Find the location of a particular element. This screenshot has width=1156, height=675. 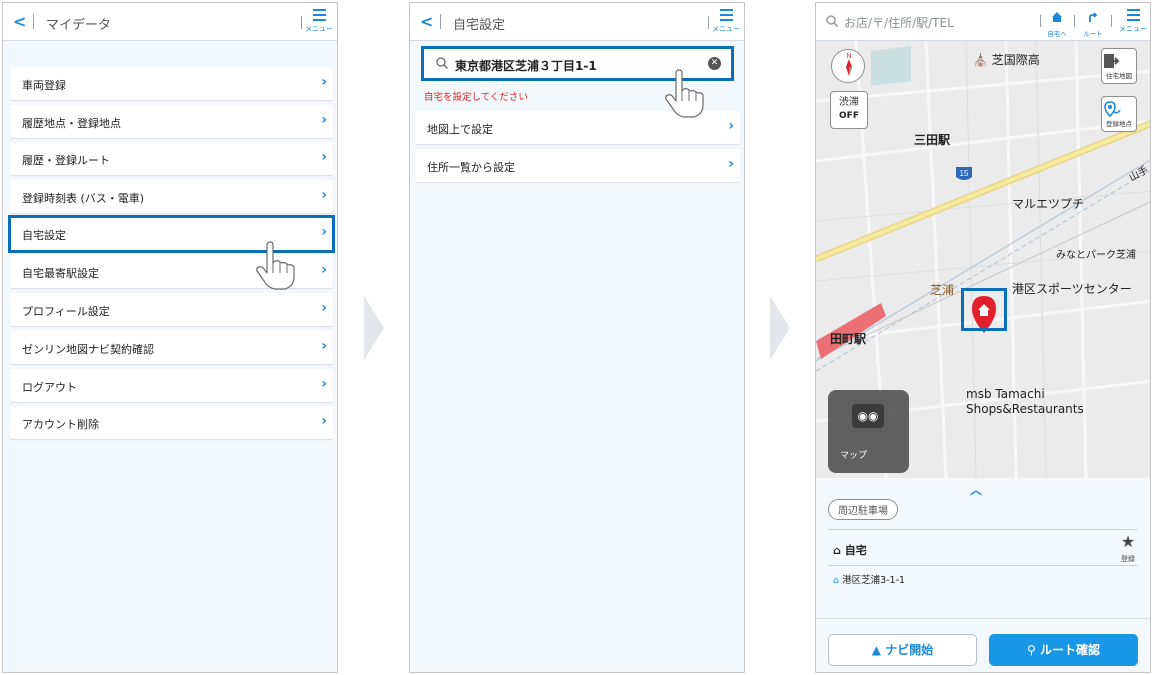

list-item-label: 住所一覧から設定 is located at coordinates (471, 167).